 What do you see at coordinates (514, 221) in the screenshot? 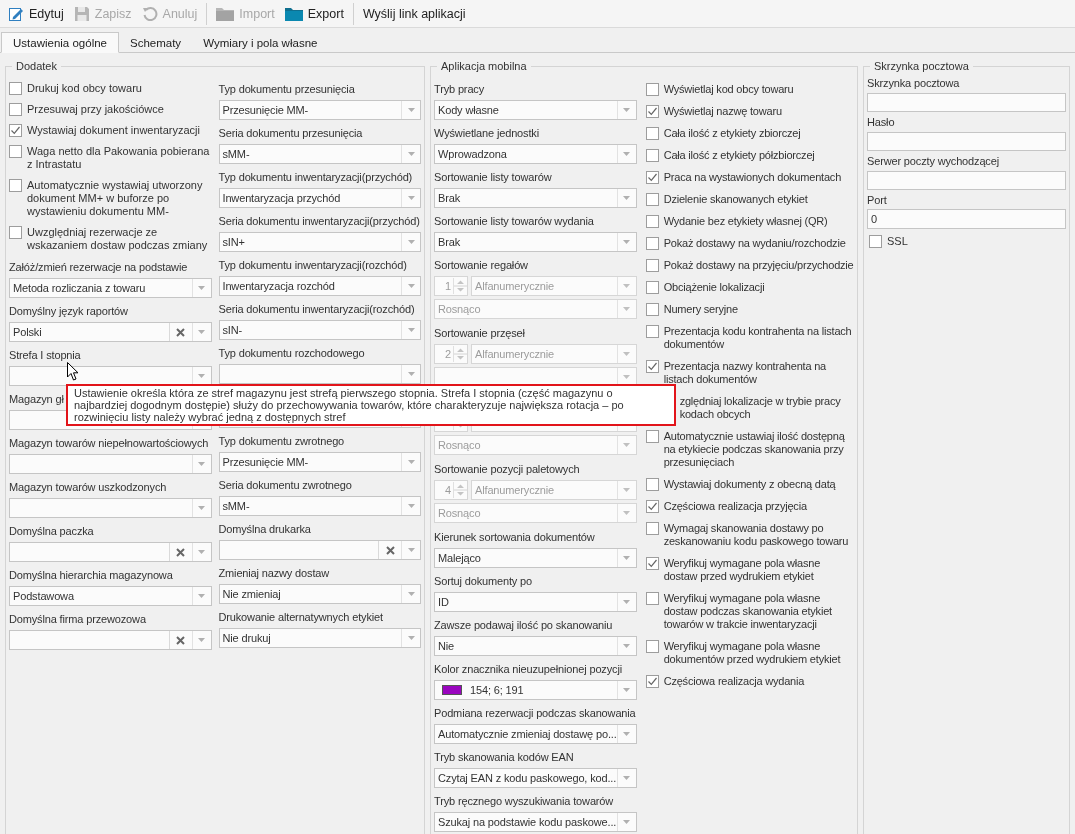
I see `field-label: Sortowanie listy towarów wydania` at bounding box center [514, 221].